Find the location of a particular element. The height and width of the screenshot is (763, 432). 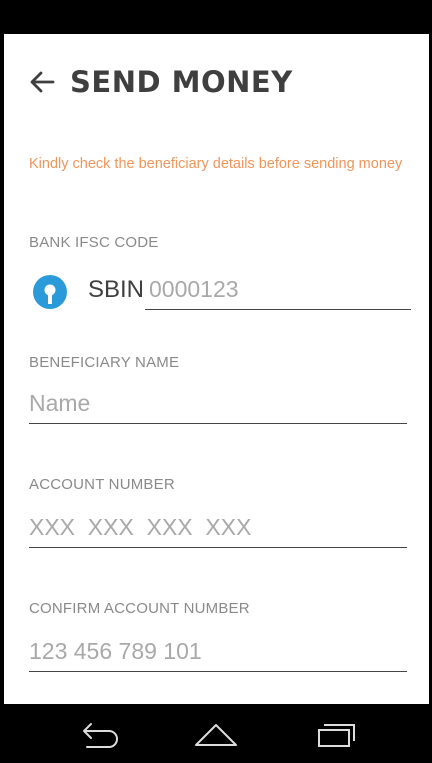

nav-back-button is located at coordinates (99, 734).